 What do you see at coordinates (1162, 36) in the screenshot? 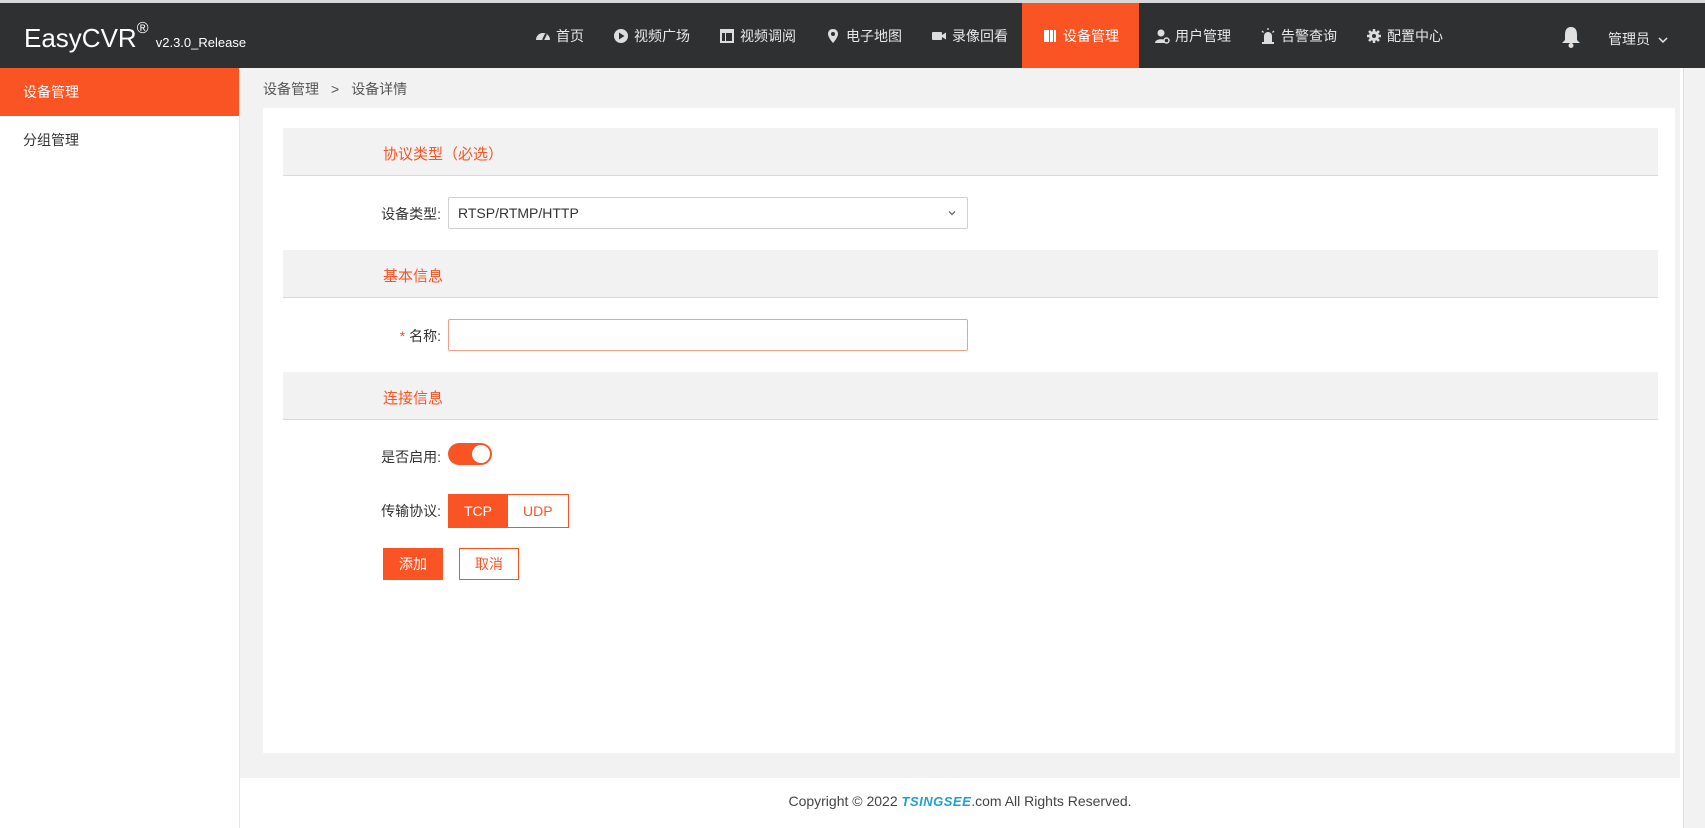
I see `user-gear-icon` at bounding box center [1162, 36].